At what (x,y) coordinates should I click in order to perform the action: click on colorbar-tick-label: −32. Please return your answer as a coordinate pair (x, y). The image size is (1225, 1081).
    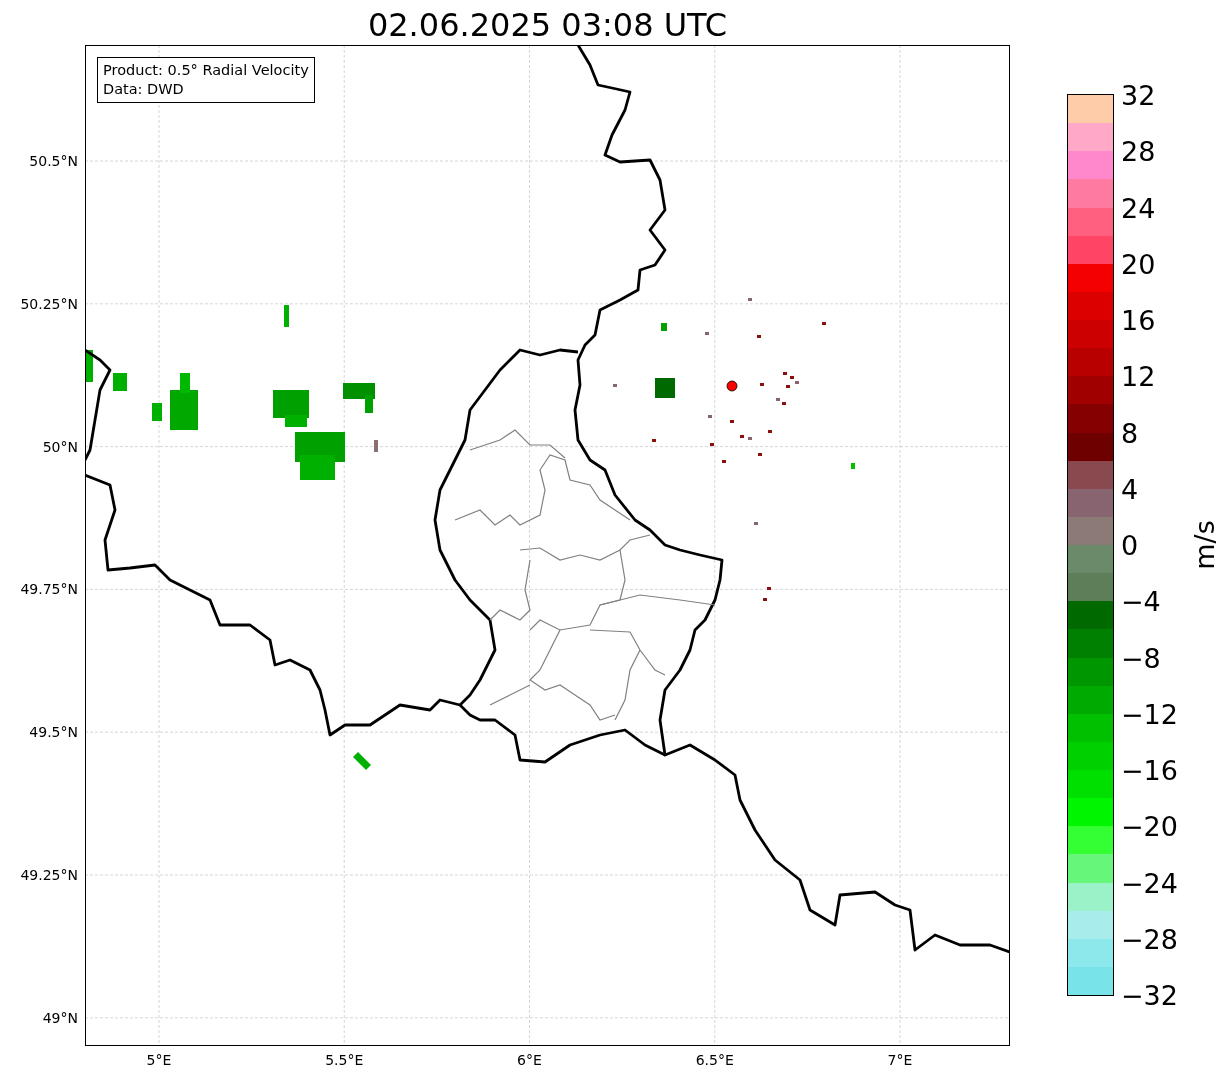
    Looking at the image, I should click on (1149, 995).